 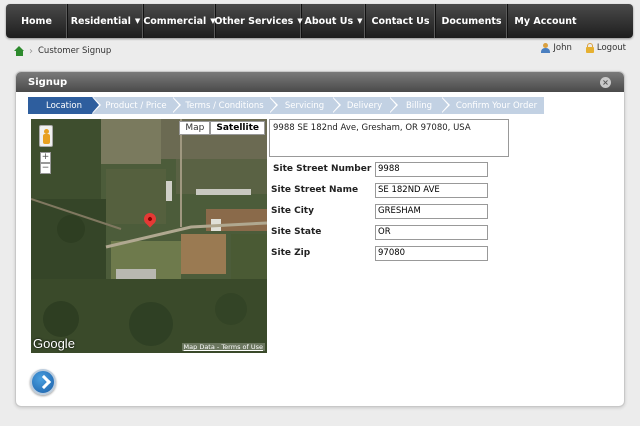 What do you see at coordinates (431, 169) in the screenshot?
I see `street-number-input` at bounding box center [431, 169].